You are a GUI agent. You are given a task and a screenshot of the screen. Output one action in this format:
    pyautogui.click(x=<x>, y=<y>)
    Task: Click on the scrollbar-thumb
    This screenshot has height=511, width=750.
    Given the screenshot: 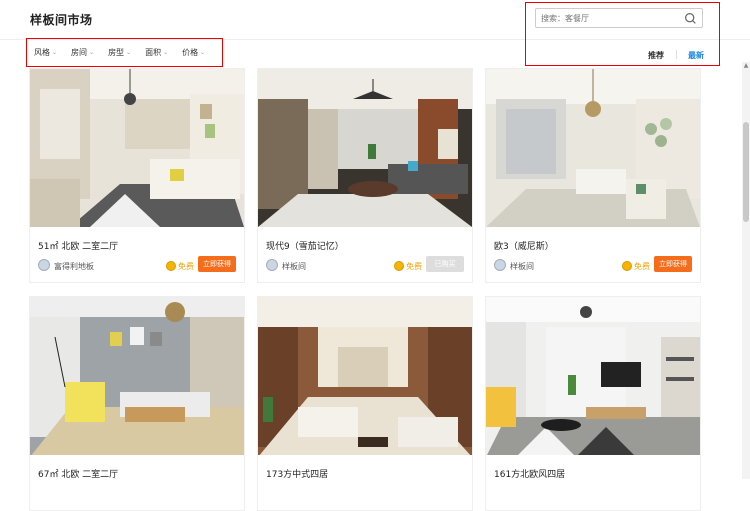 What is the action you would take?
    pyautogui.click(x=746, y=172)
    